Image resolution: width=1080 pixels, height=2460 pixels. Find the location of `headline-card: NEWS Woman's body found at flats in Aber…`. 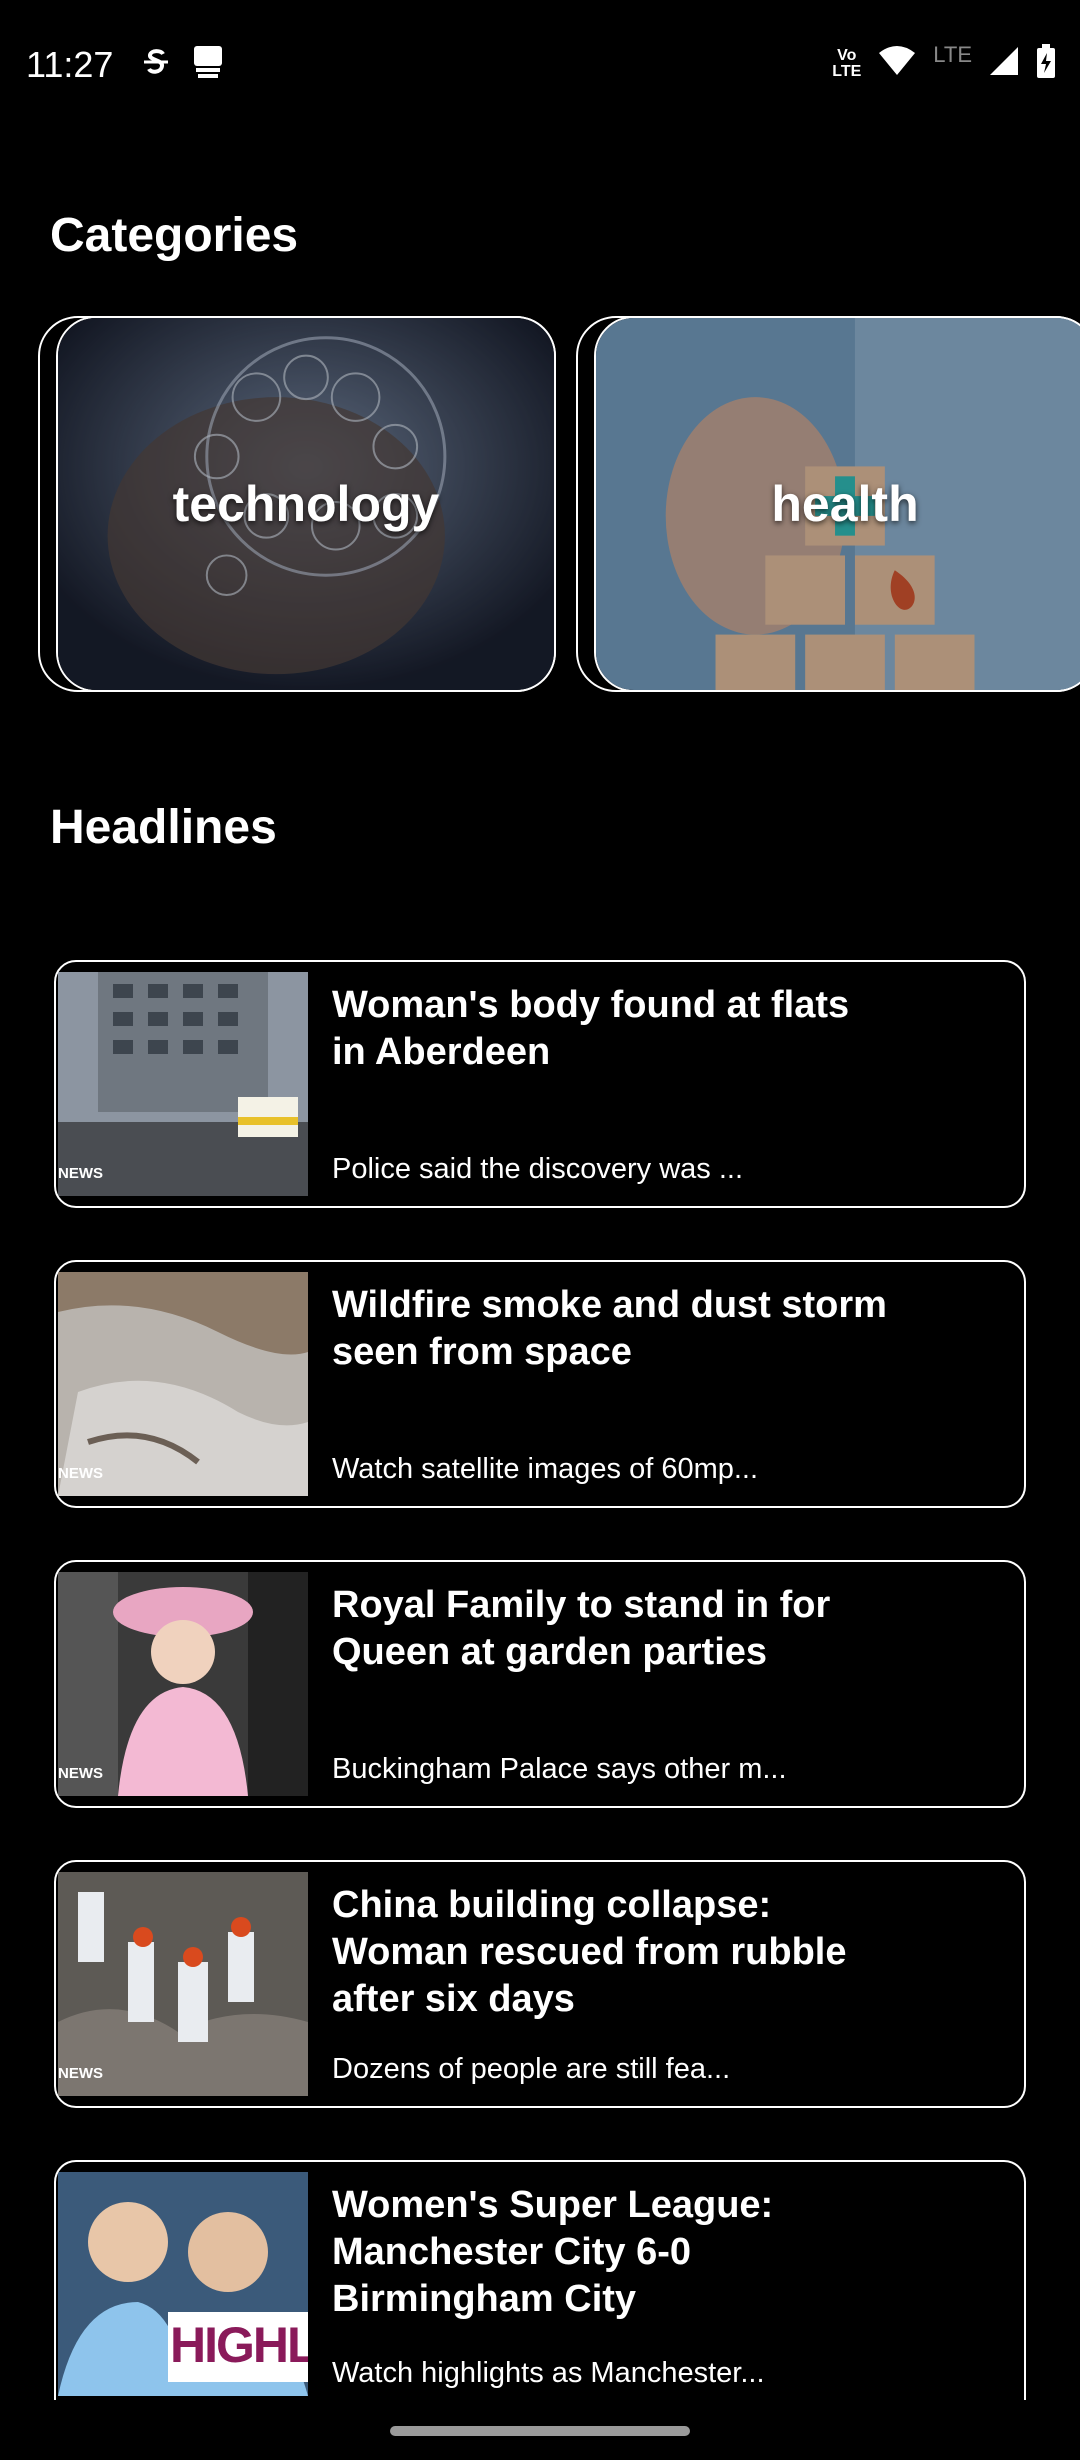

headline-card: NEWS Woman's body found at flats in Aber… is located at coordinates (540, 1084).